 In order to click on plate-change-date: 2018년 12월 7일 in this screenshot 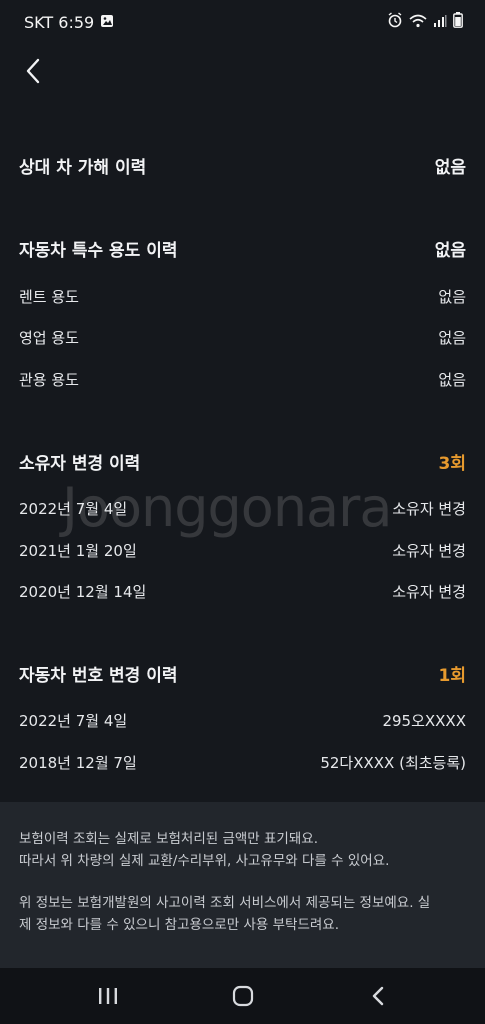, I will do `click(78, 762)`.